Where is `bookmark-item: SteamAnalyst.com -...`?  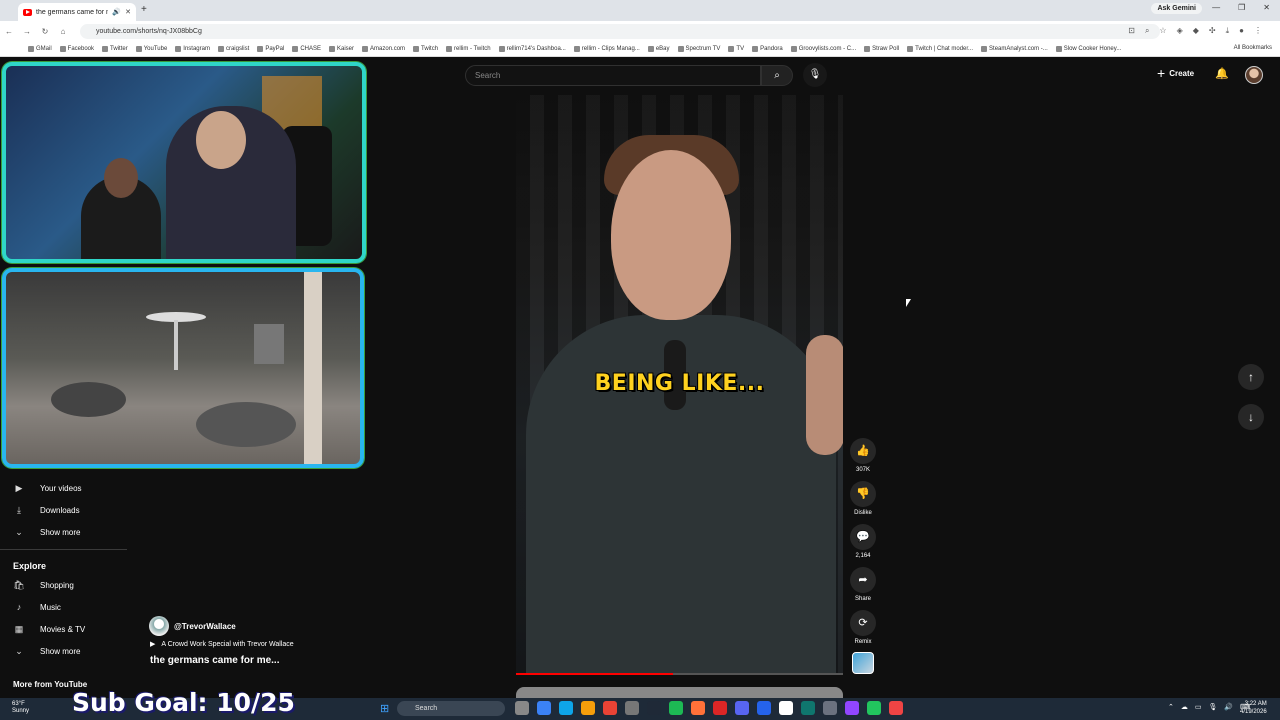
bookmark-item: SteamAnalyst.com -... is located at coordinates (1014, 49).